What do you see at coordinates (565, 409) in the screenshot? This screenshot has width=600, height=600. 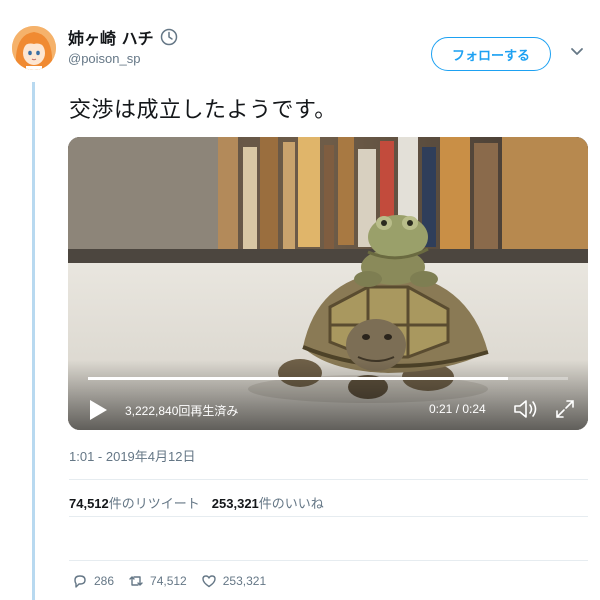 I see `fullscreen-icon` at bounding box center [565, 409].